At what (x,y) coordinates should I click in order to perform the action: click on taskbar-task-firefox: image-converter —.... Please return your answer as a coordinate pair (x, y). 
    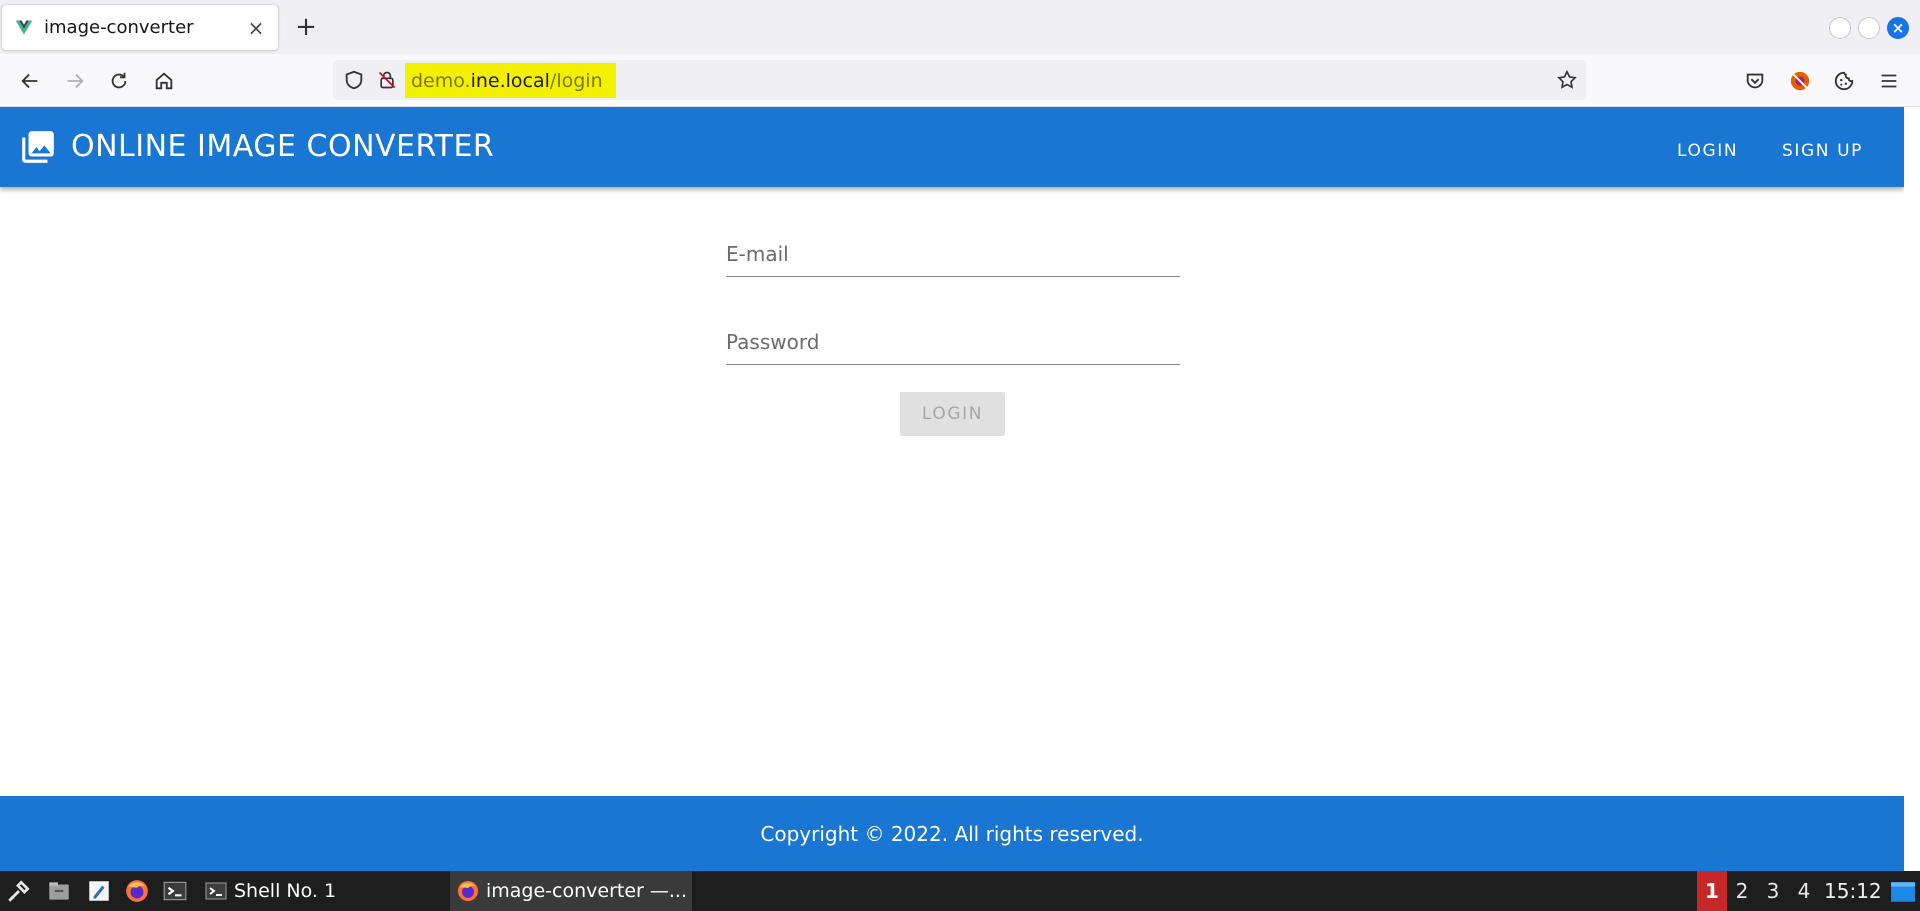
    Looking at the image, I should click on (571, 891).